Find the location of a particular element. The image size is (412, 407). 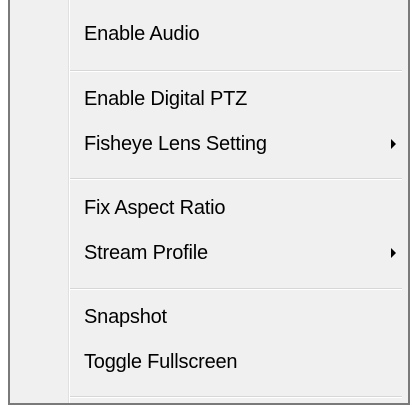

menu-item-fix-aspect-ratio: Fix Aspect Ratio is located at coordinates (208, 208).